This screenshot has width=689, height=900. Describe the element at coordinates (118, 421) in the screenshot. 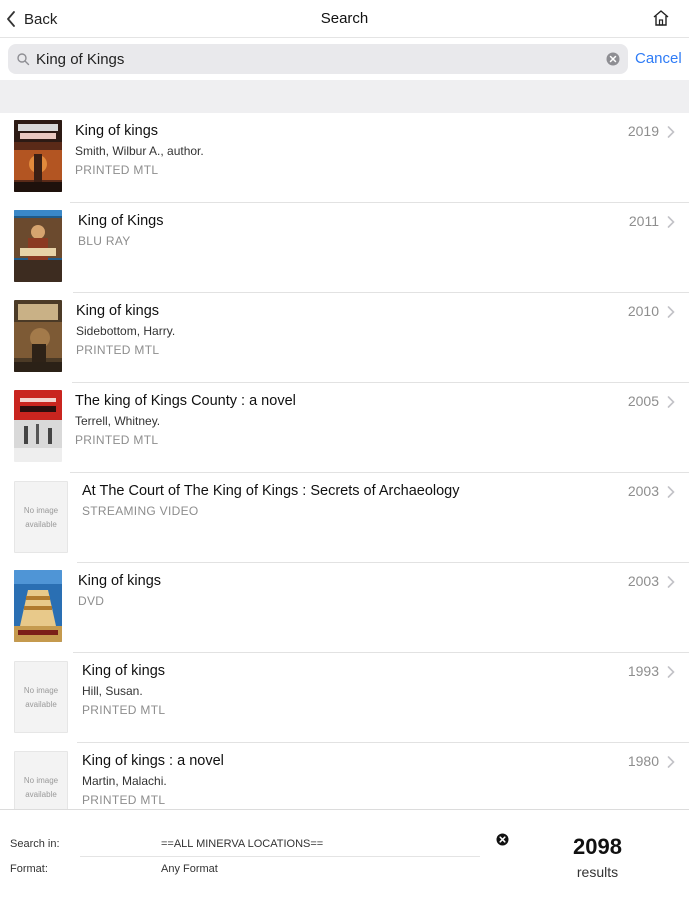

I see `result-author: Terrell, Whitney.` at that location.